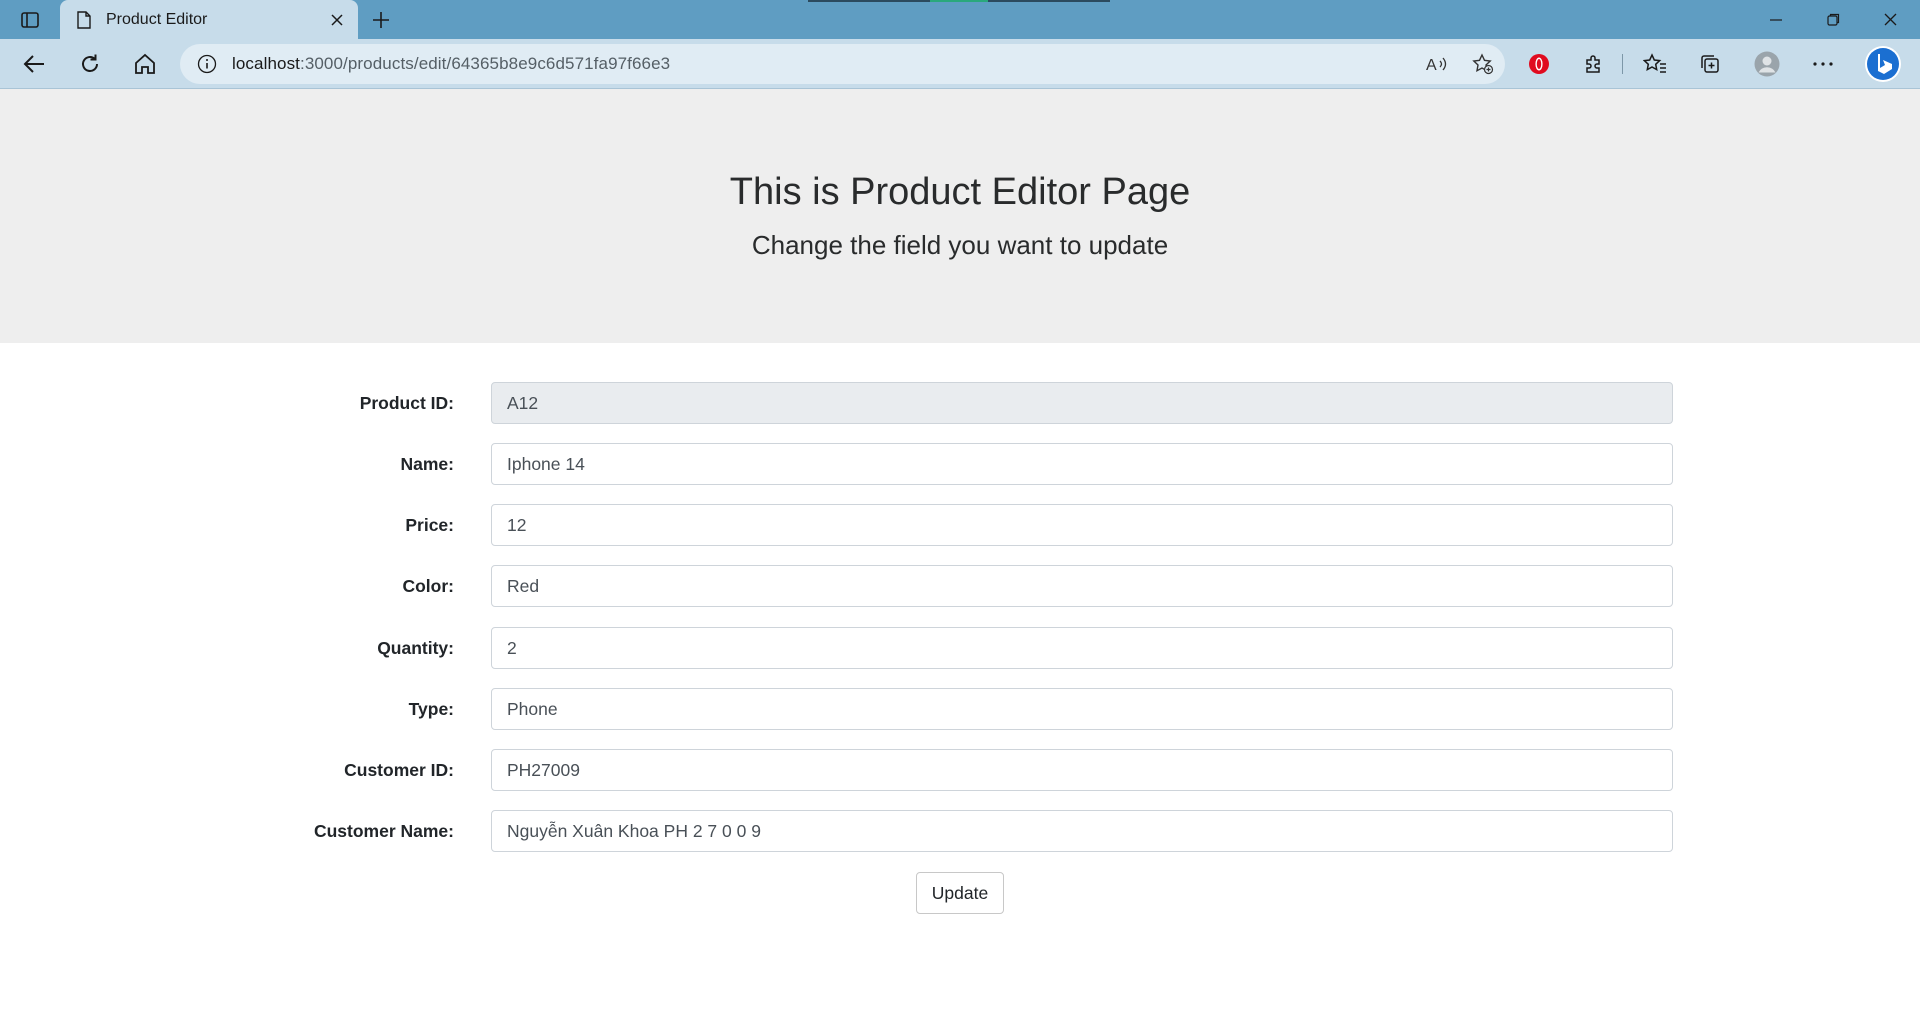 Image resolution: width=1920 pixels, height=1030 pixels. I want to click on read-aloud-icon: A, so click(1437, 64).